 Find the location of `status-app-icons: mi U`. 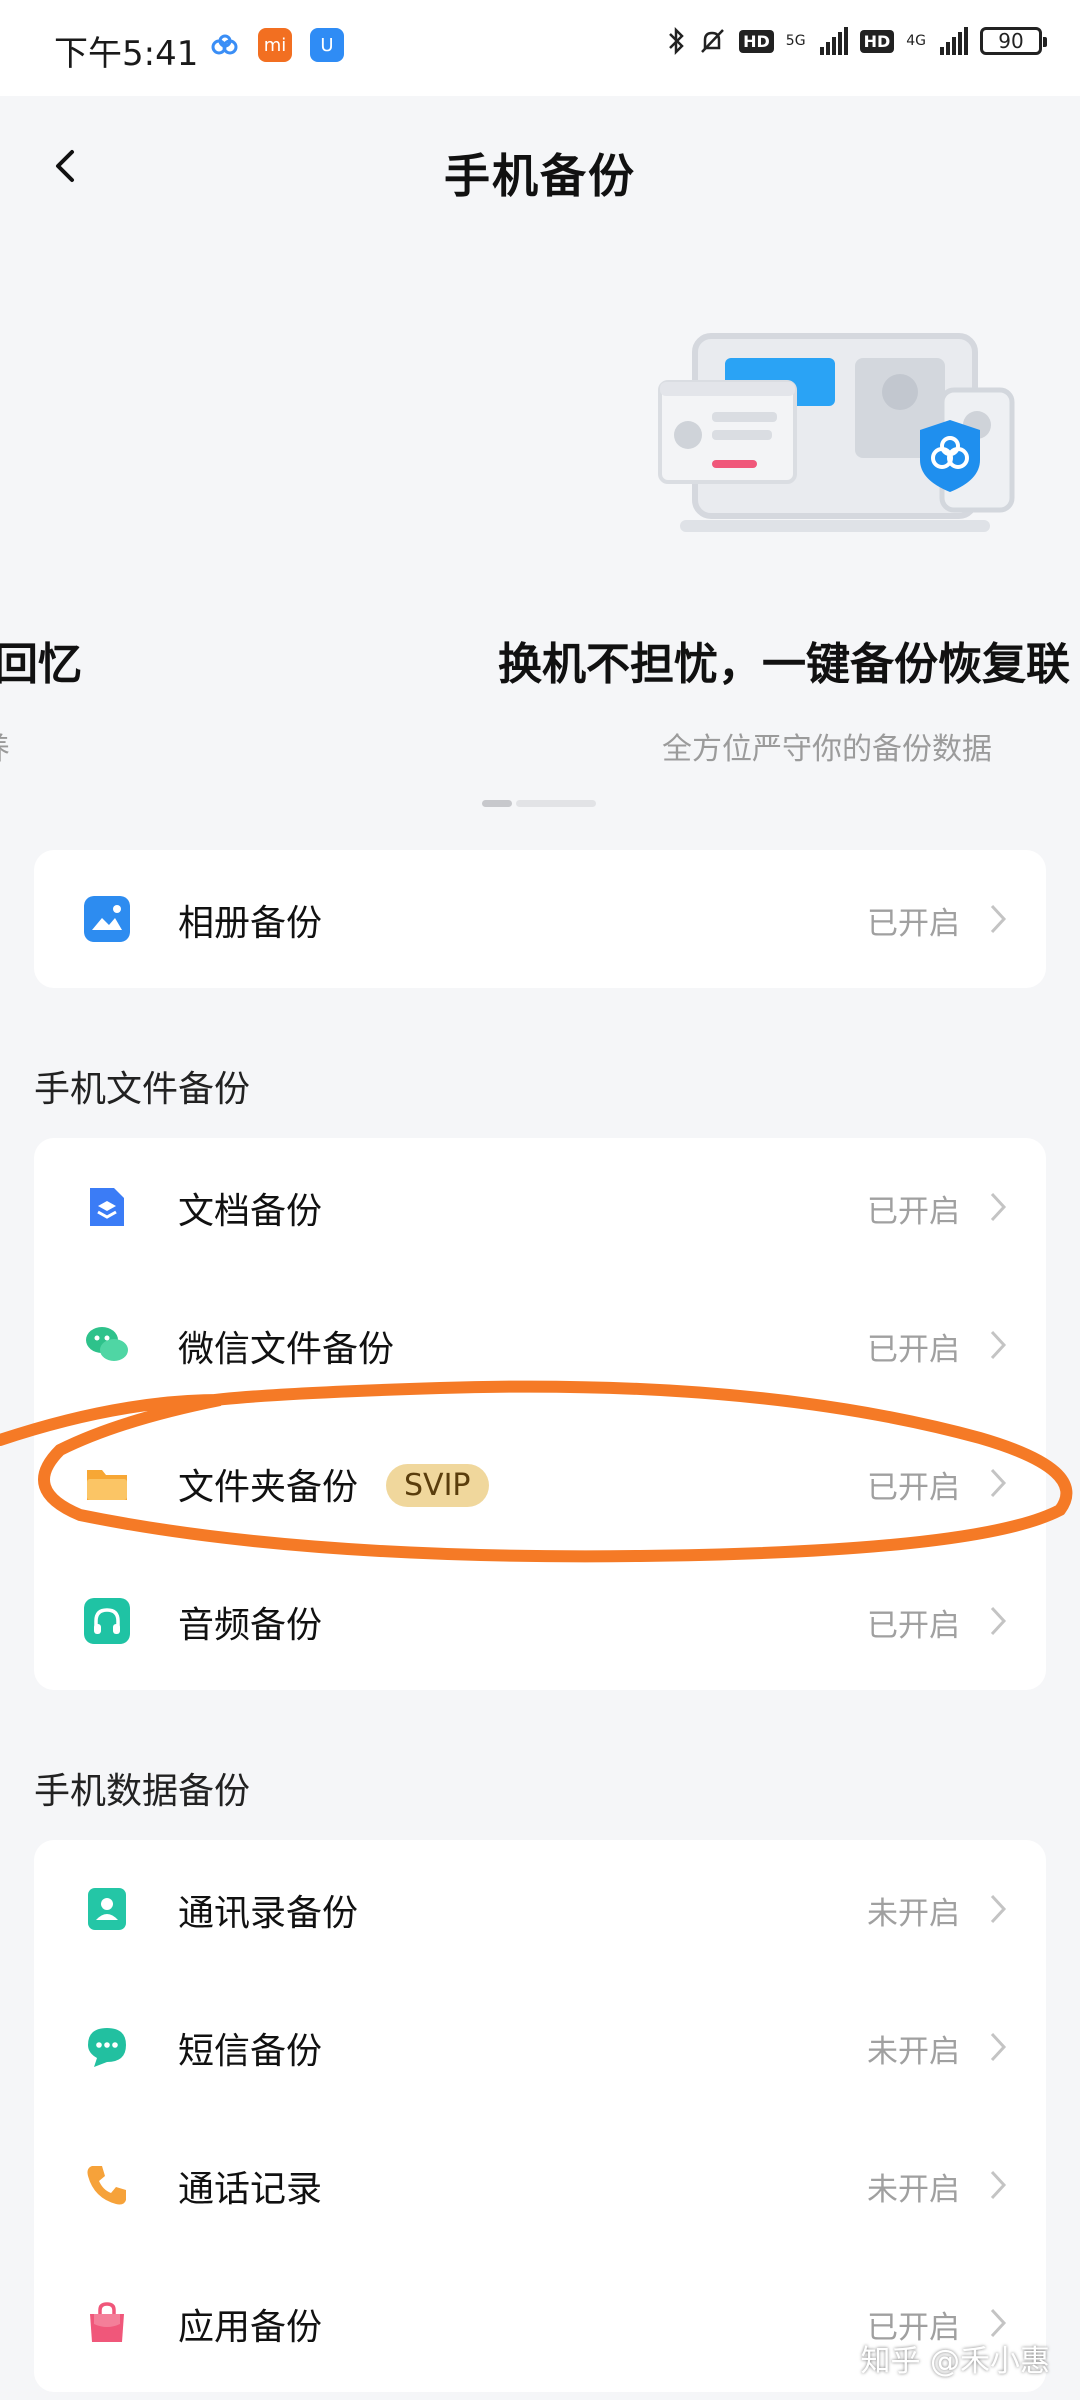

status-app-icons: mi U is located at coordinates (277, 45).